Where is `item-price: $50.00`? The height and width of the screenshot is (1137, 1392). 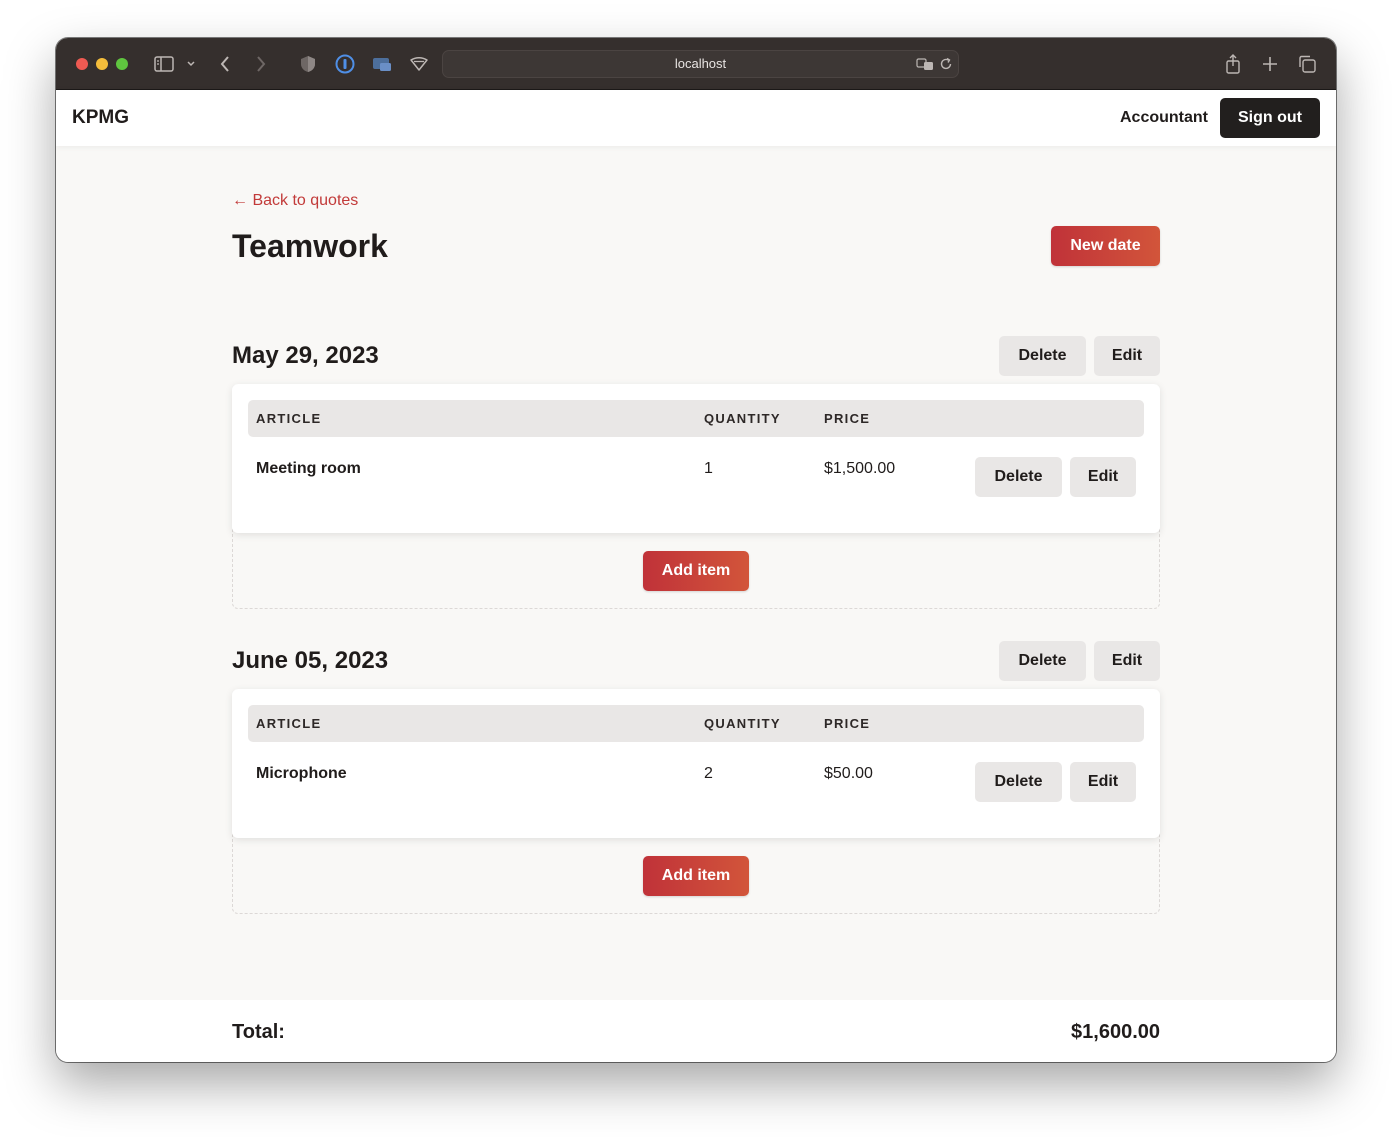
item-price: $50.00 is located at coordinates (848, 773).